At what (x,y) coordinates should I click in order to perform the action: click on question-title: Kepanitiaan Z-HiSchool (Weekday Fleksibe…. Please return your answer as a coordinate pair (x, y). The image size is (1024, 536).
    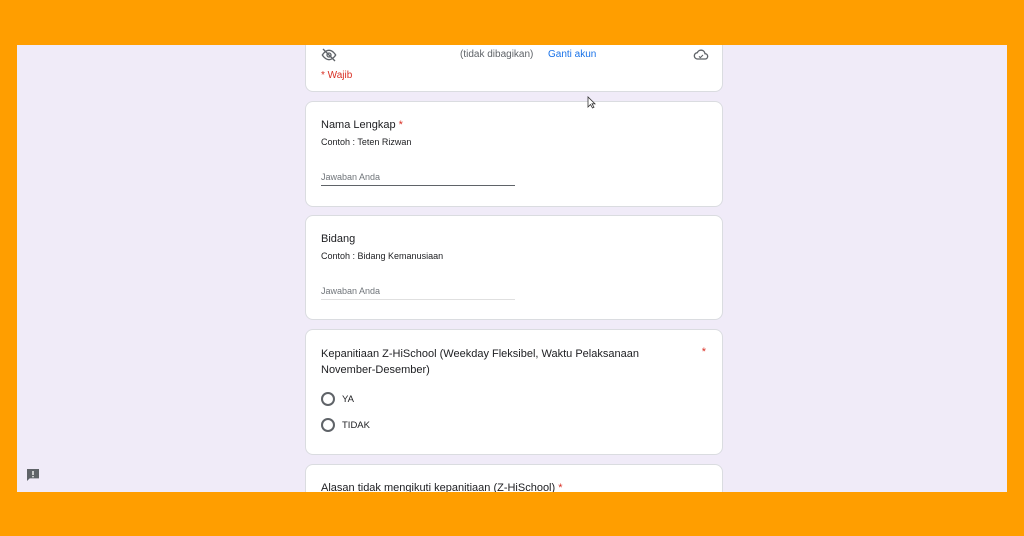
    Looking at the image, I should click on (480, 362).